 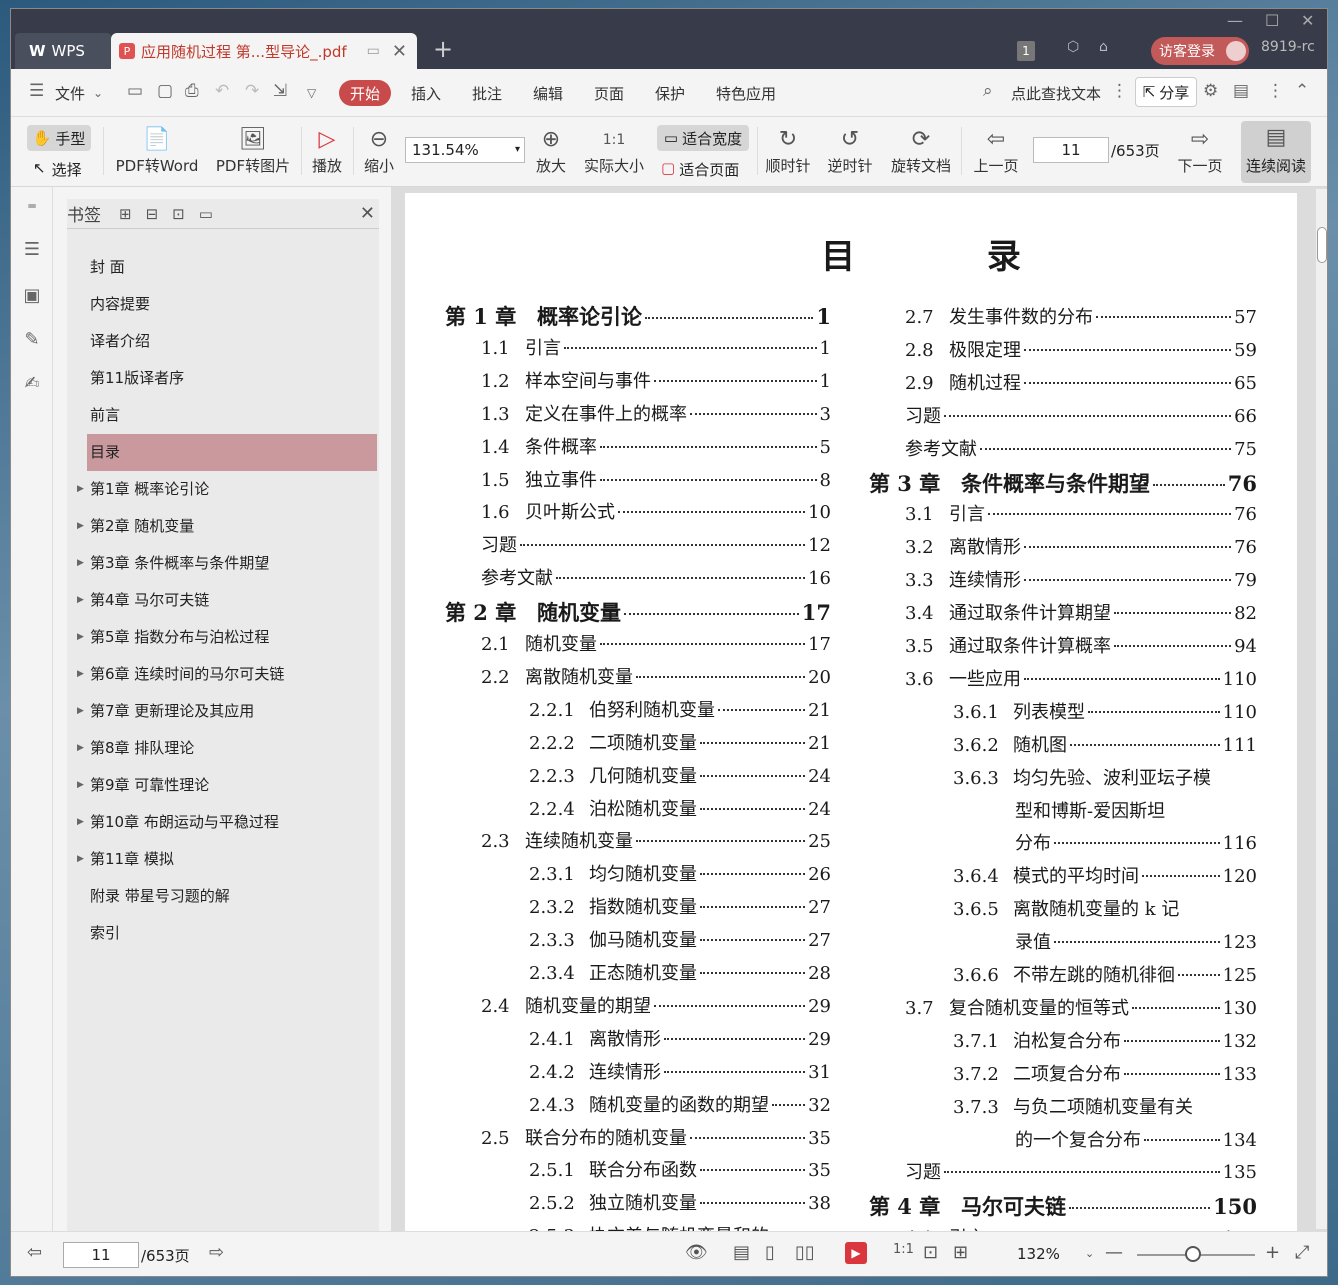 I want to click on status-page-input: 11, so click(x=101, y=1255).